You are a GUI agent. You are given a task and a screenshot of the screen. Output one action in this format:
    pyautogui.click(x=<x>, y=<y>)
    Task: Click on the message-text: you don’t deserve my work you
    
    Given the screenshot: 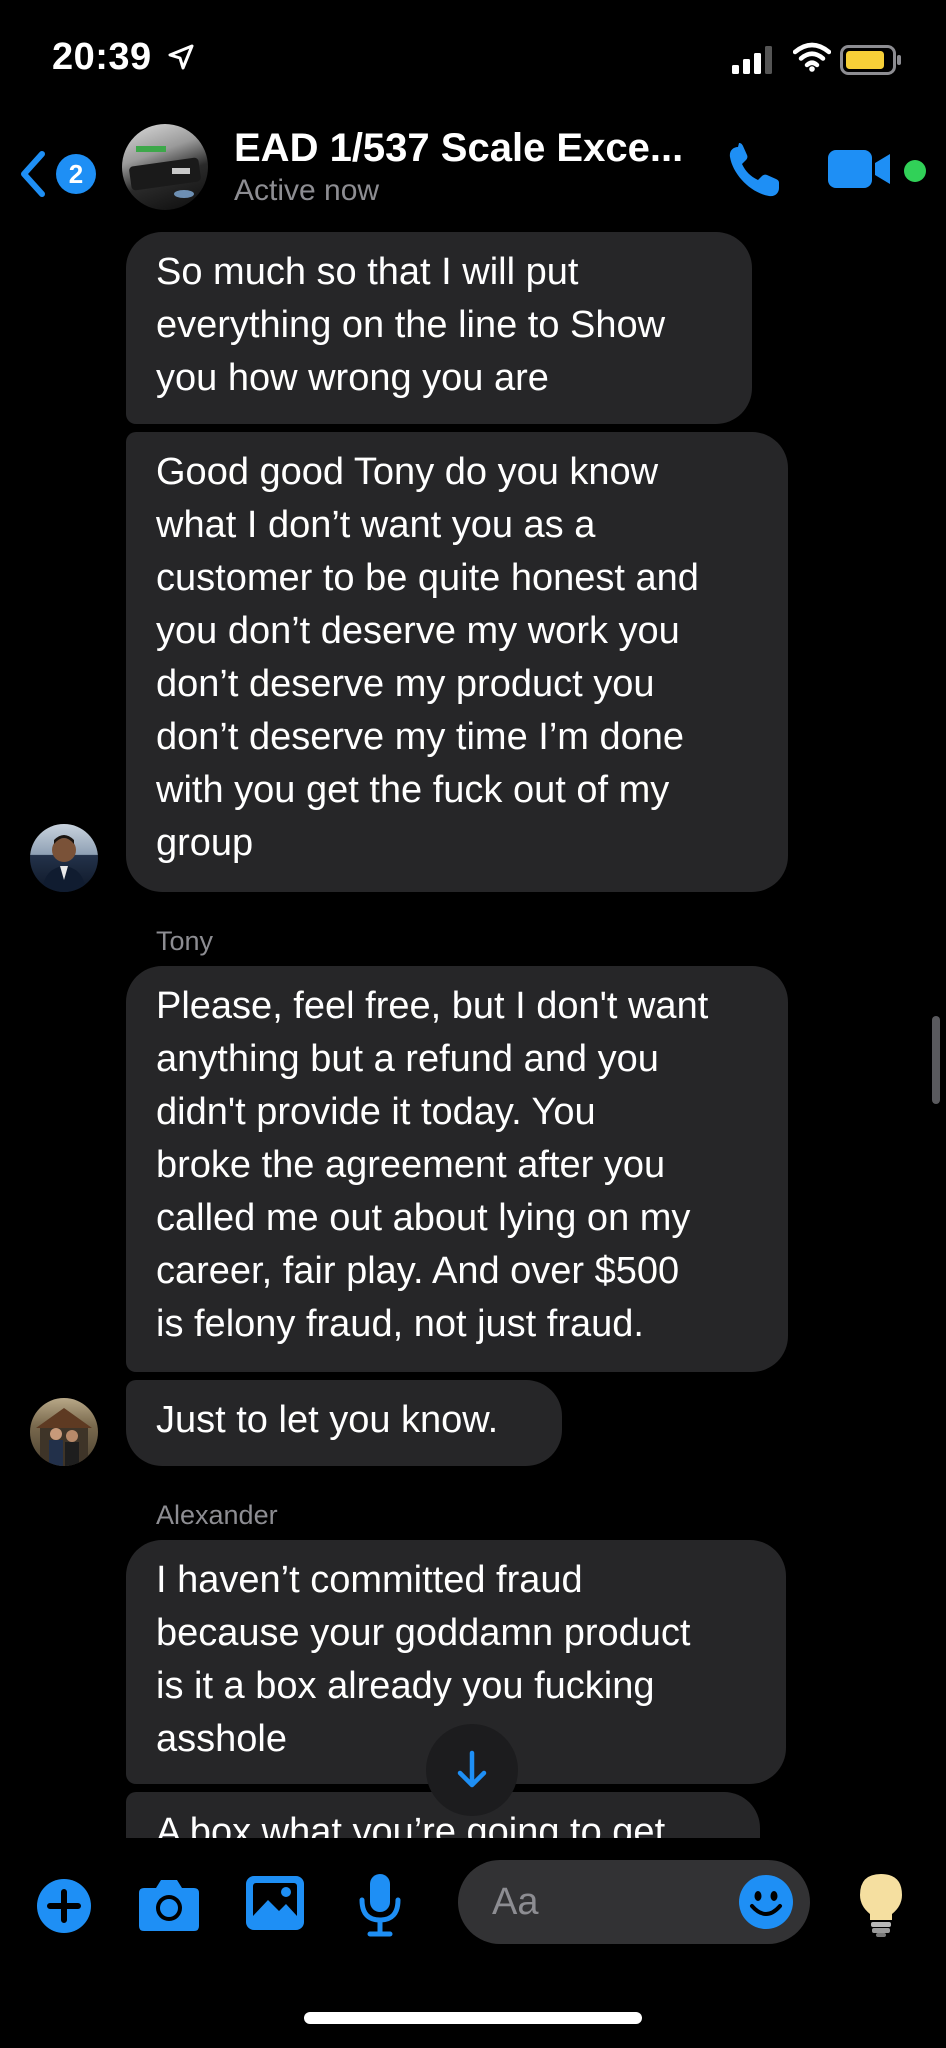 What is the action you would take?
    pyautogui.click(x=418, y=631)
    